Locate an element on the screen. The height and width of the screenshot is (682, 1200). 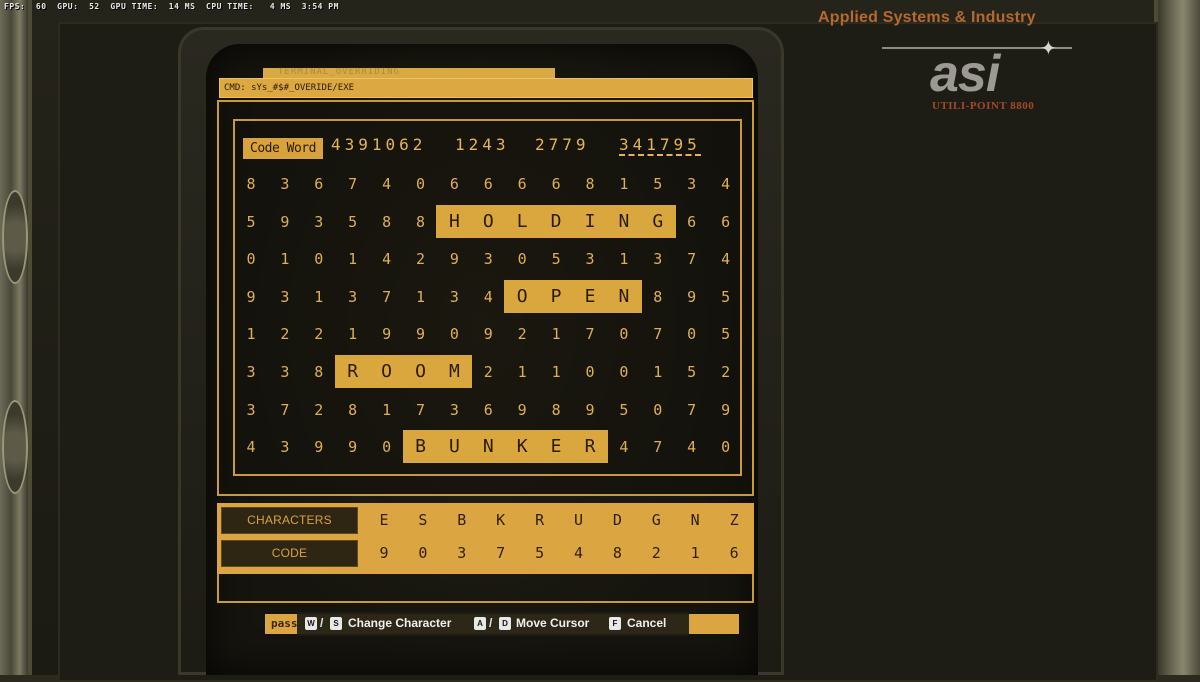
highlighted-word-bunker: BUNKER is located at coordinates (505, 447).